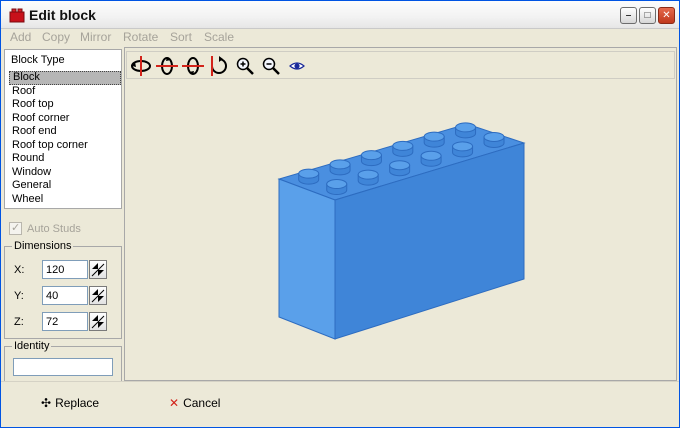 Image resolution: width=680 pixels, height=428 pixels. I want to click on block-type-item-roof-top-corner: Roof top corner, so click(65, 146).